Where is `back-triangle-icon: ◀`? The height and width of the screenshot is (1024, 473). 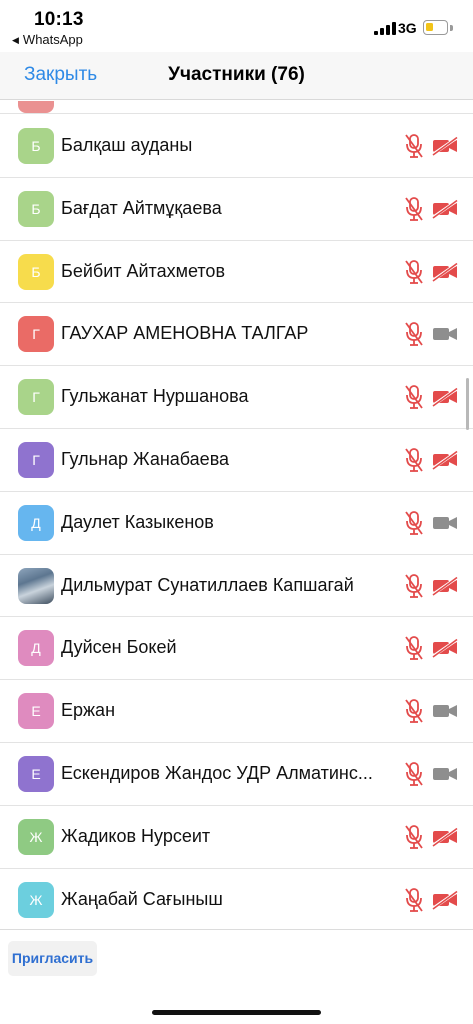
back-triangle-icon: ◀ is located at coordinates (15, 40).